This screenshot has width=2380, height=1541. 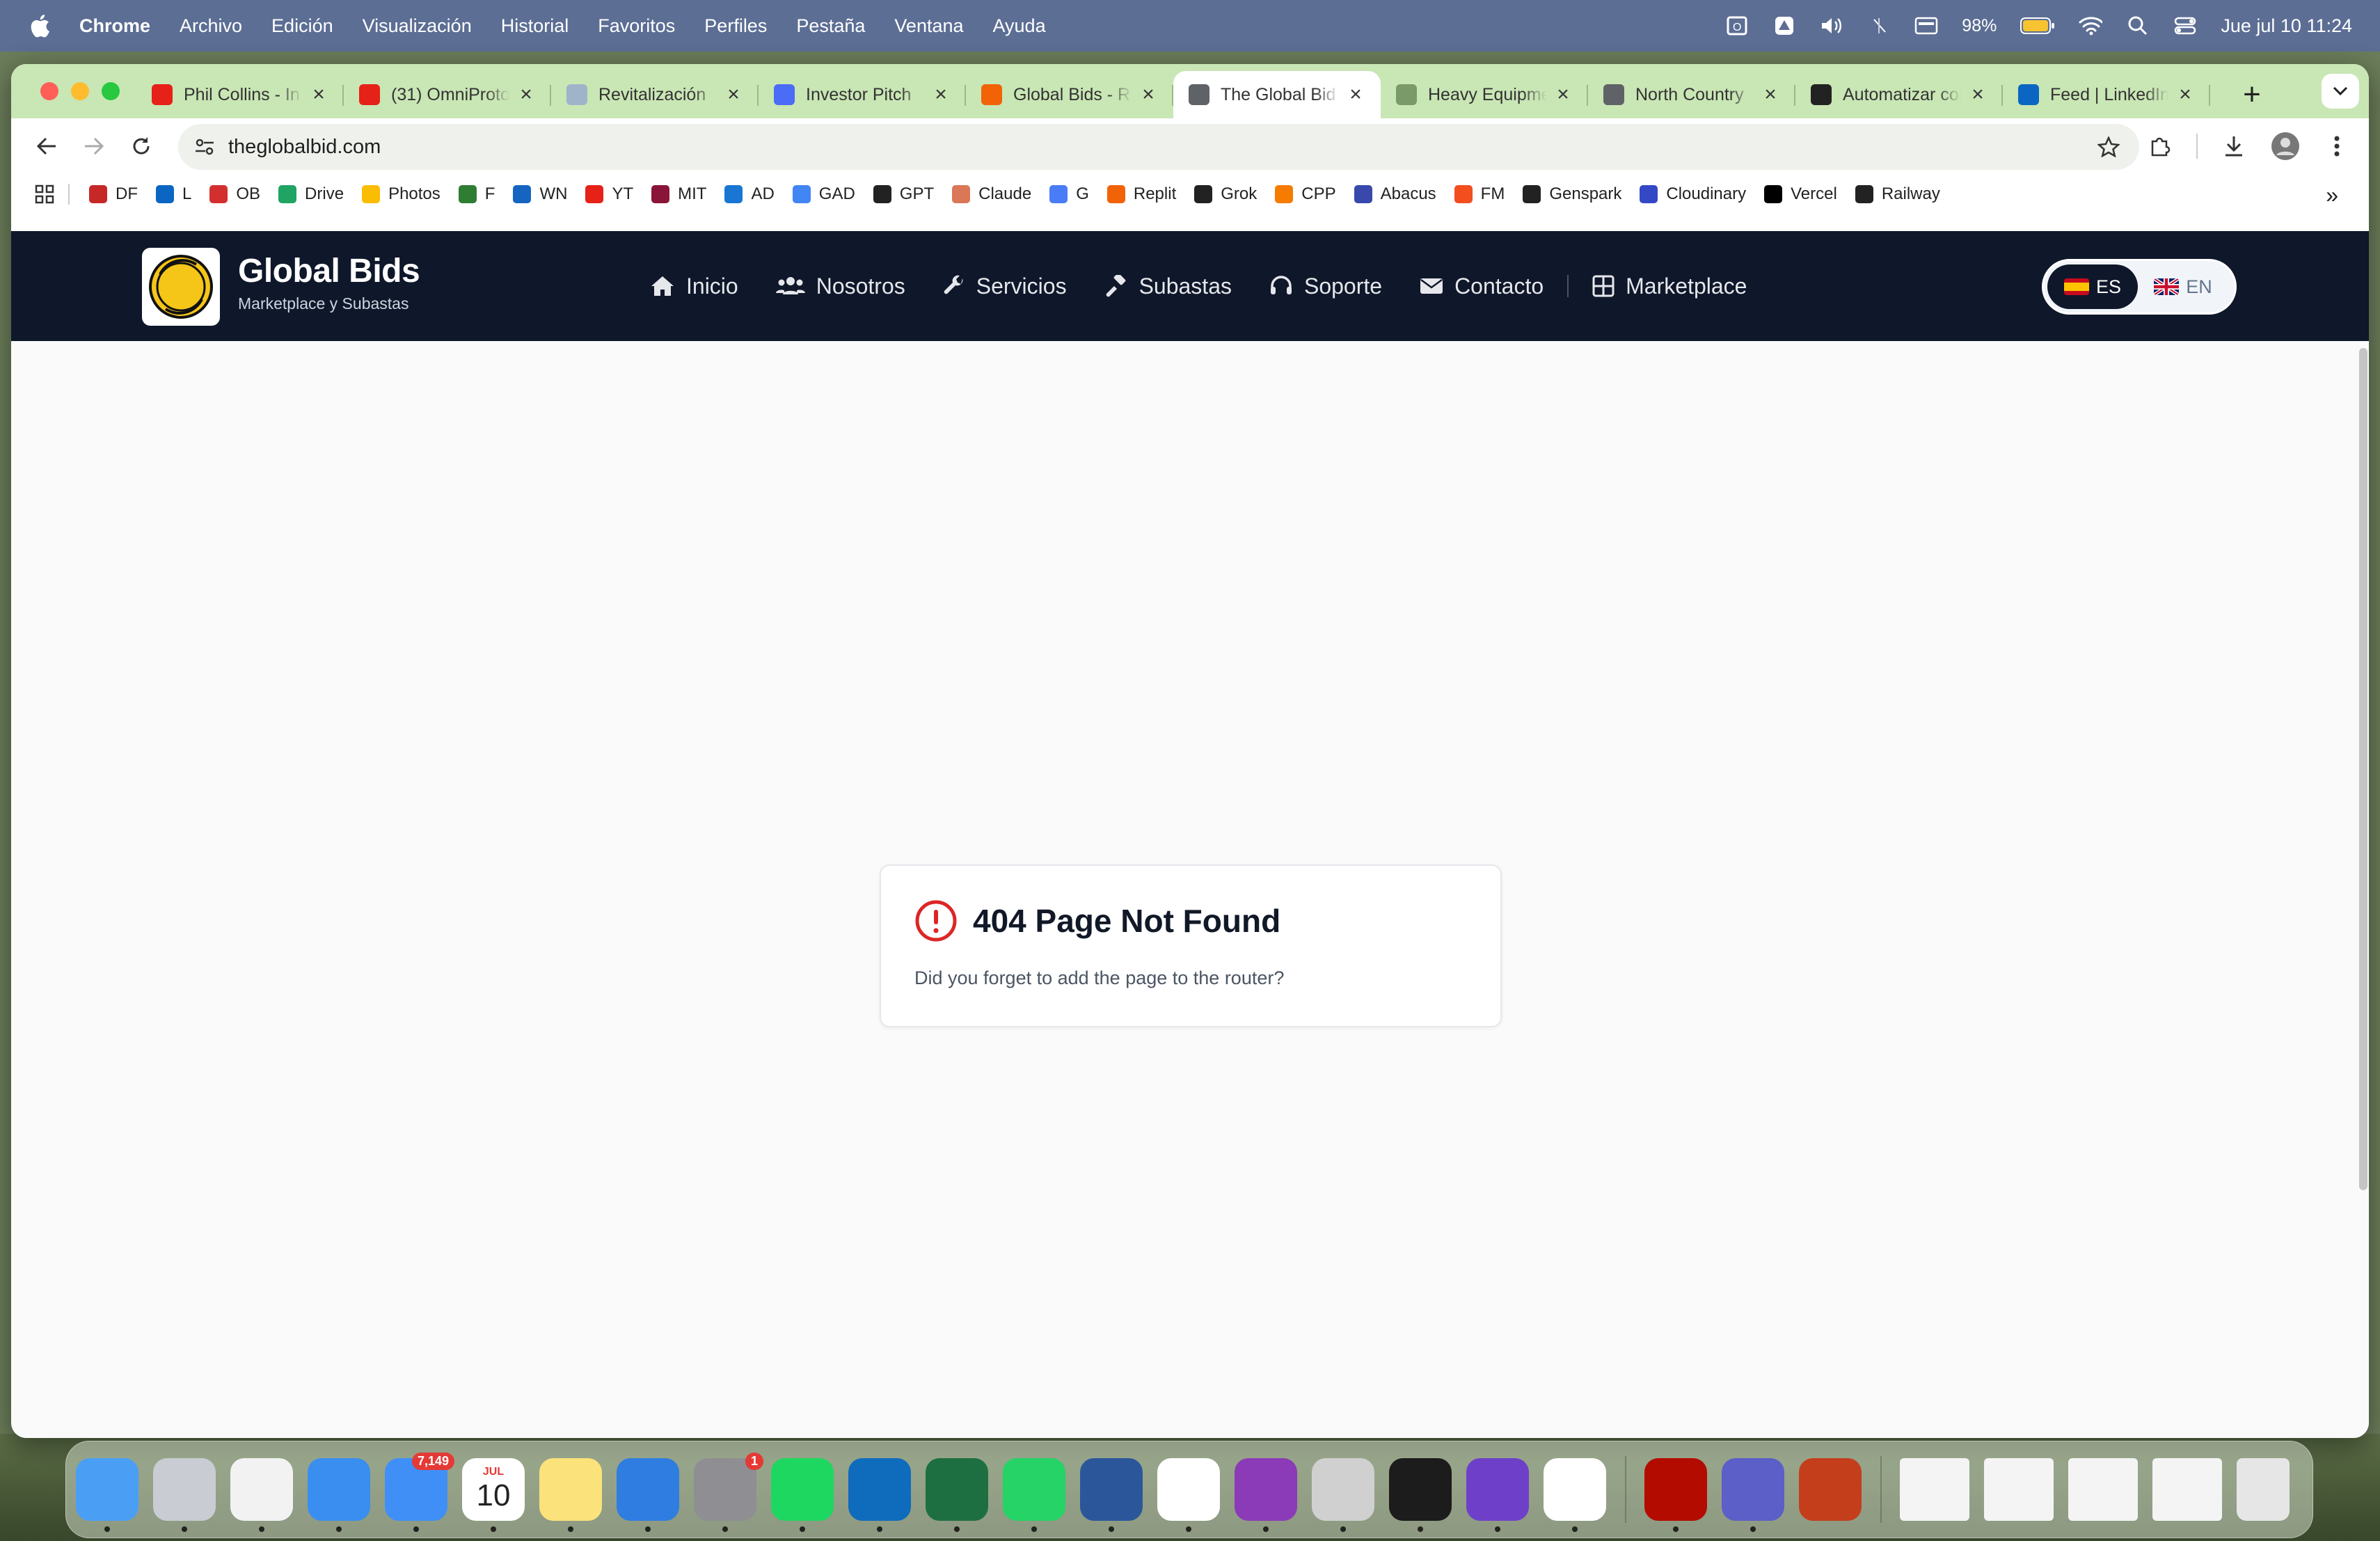 I want to click on replit-app-icon, so click(x=1420, y=1495).